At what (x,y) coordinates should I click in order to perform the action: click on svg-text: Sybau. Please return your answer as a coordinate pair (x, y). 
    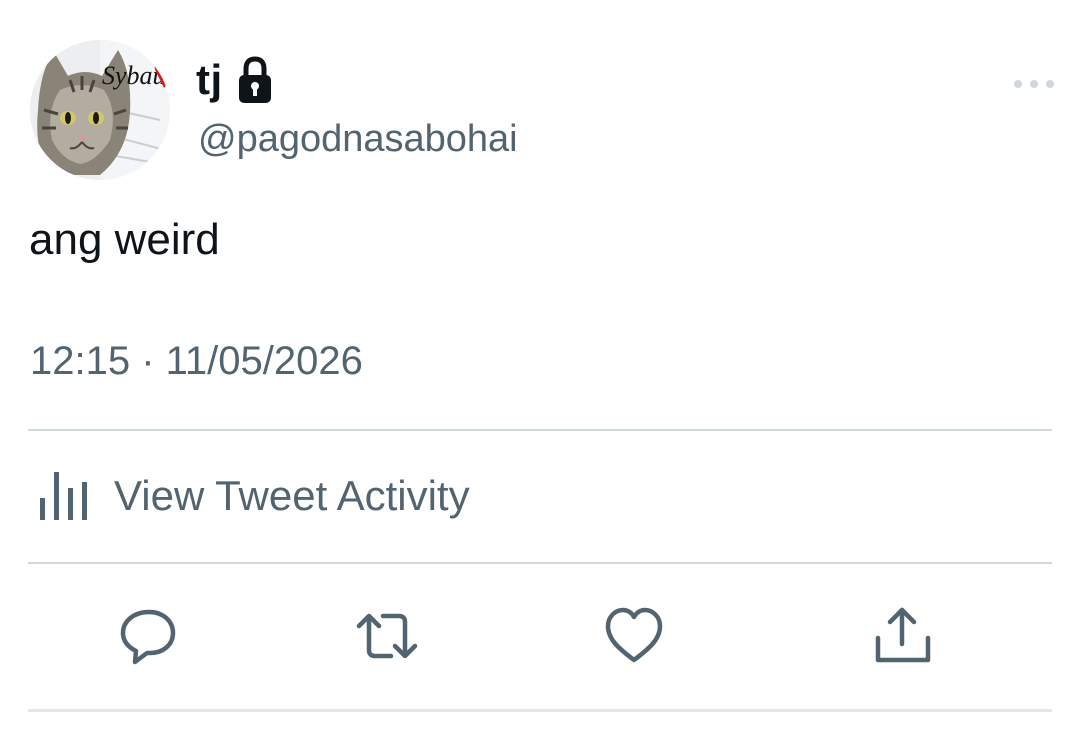
    Looking at the image, I should click on (134, 75).